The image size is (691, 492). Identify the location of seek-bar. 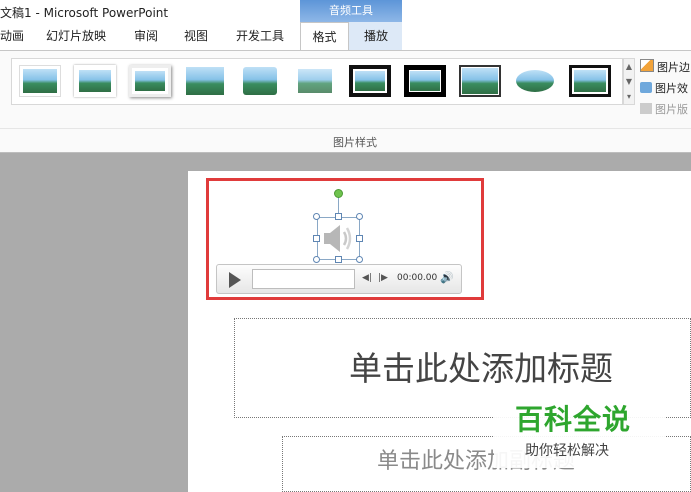
(303, 279).